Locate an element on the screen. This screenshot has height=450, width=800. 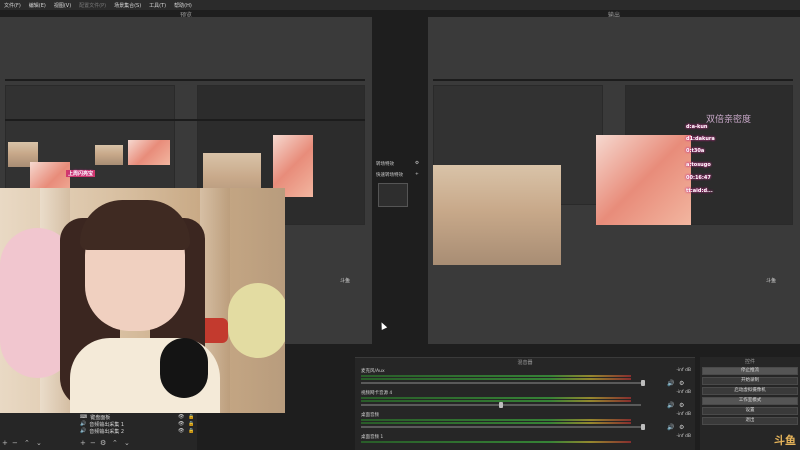
plus-icon: + is located at coordinates (417, 174).